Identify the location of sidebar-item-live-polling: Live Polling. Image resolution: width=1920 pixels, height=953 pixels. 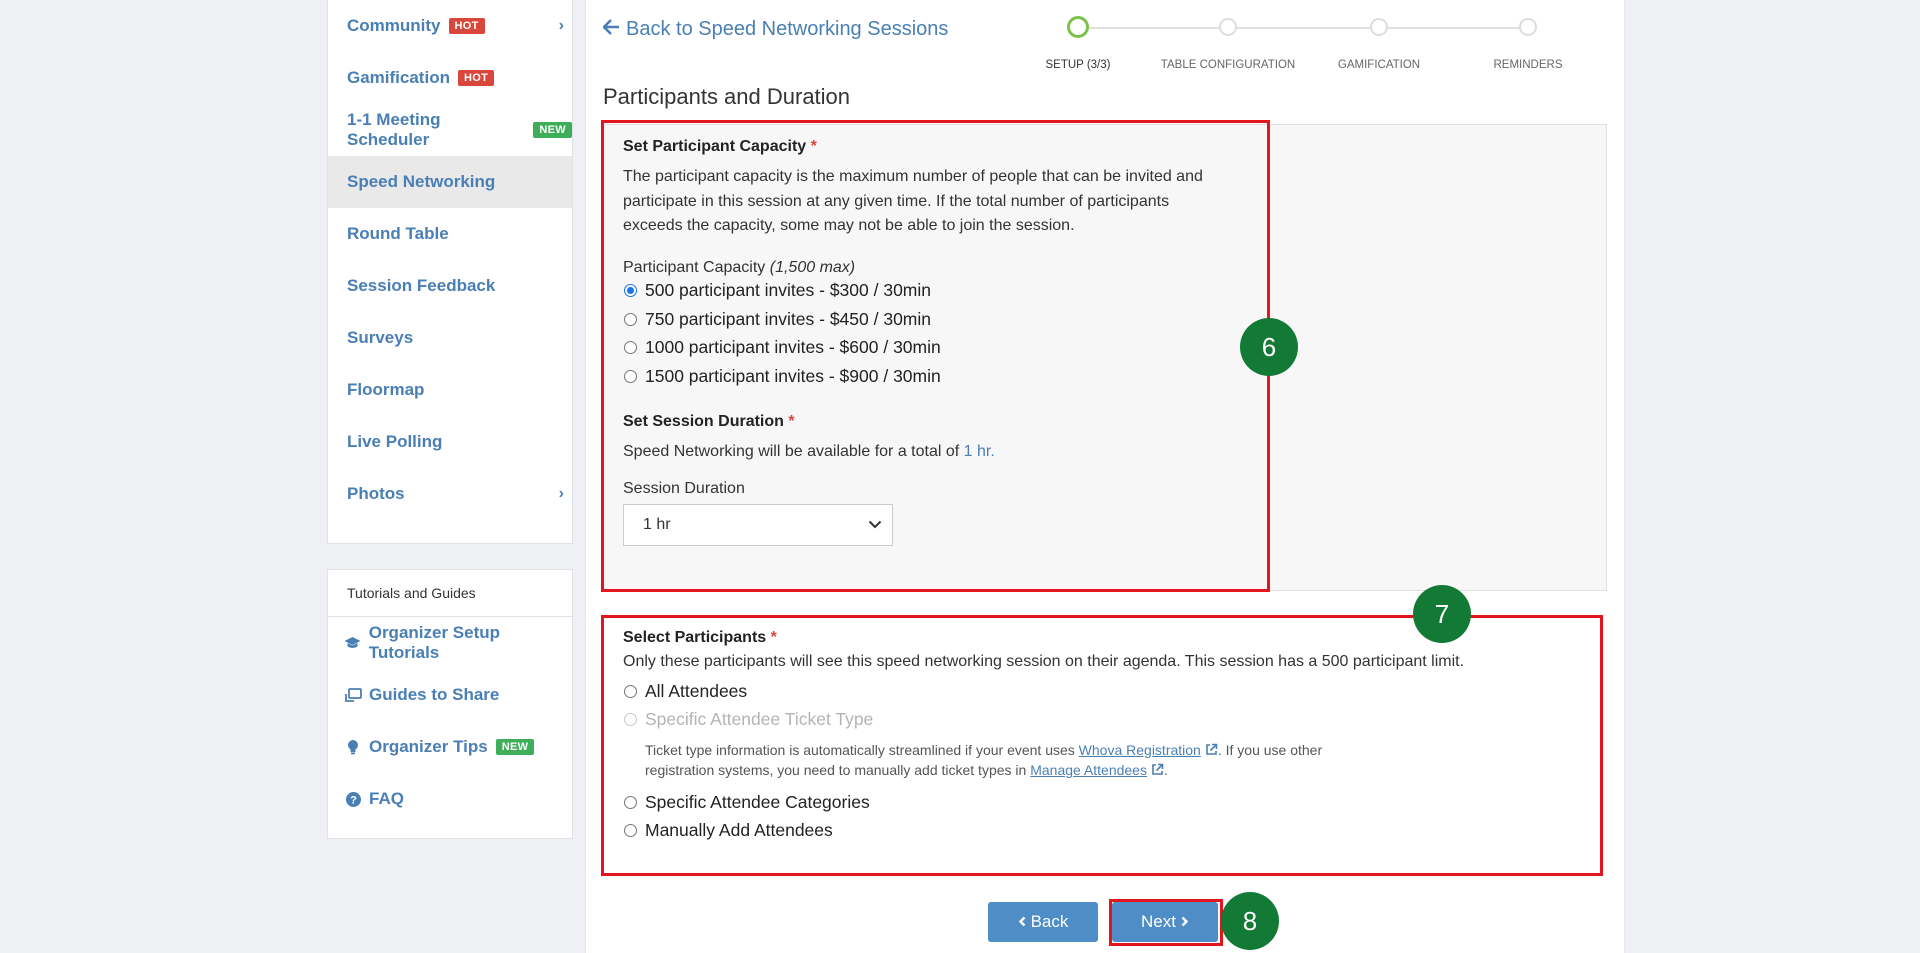
(450, 442).